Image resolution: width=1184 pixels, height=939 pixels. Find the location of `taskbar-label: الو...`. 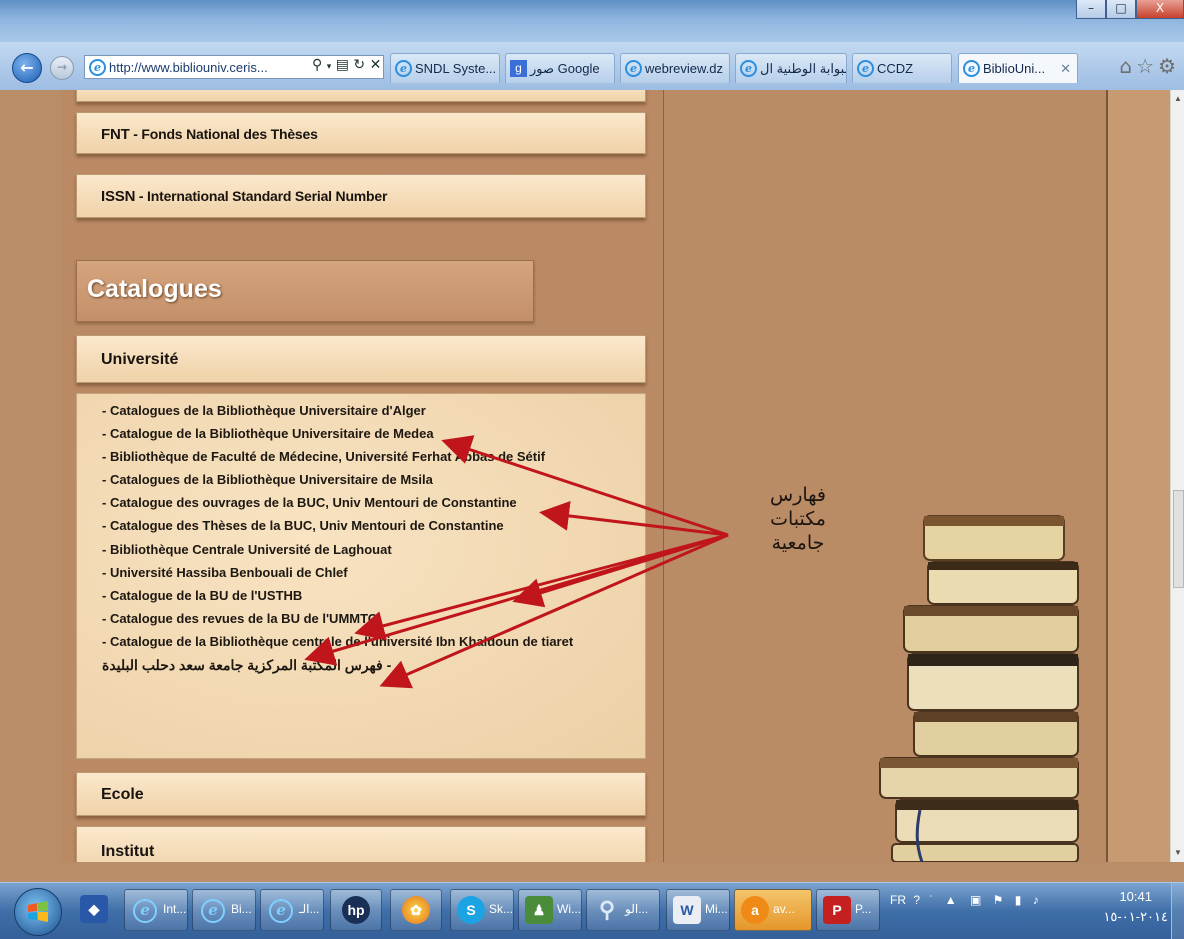

taskbar-label: الو... is located at coordinates (637, 909).